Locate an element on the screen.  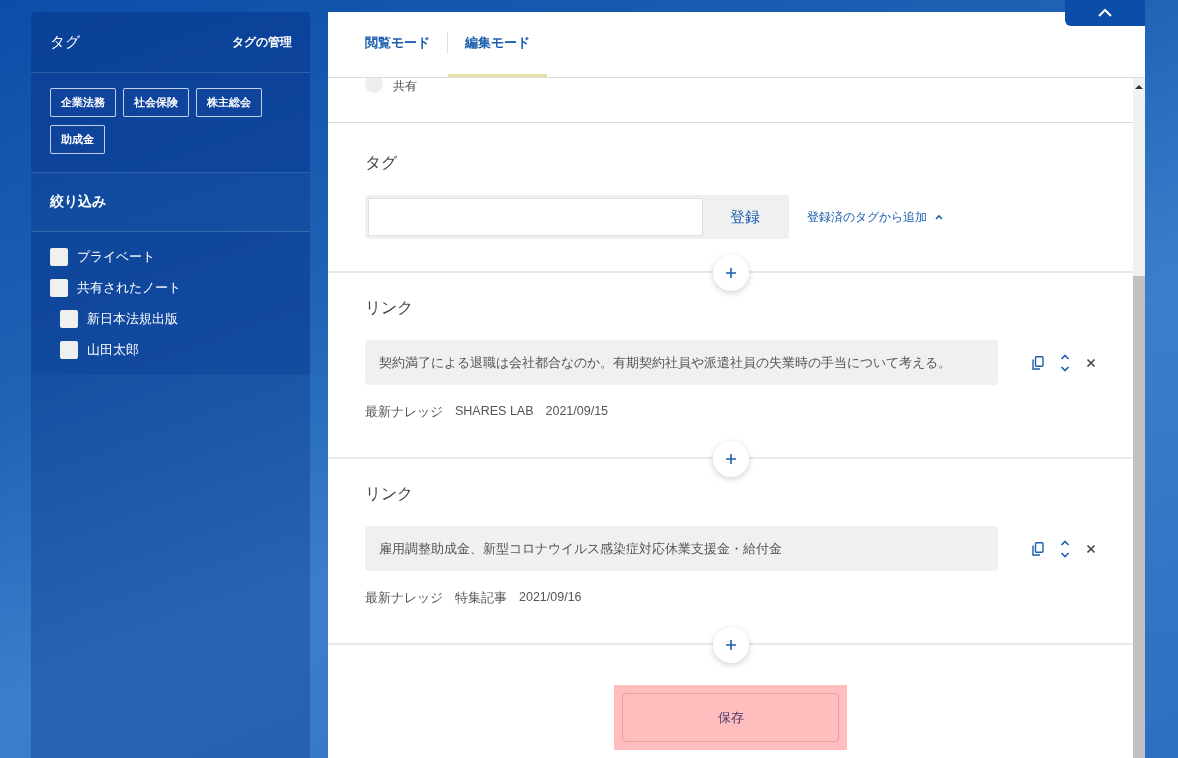
tag-chip: 株主総会 is located at coordinates (229, 102).